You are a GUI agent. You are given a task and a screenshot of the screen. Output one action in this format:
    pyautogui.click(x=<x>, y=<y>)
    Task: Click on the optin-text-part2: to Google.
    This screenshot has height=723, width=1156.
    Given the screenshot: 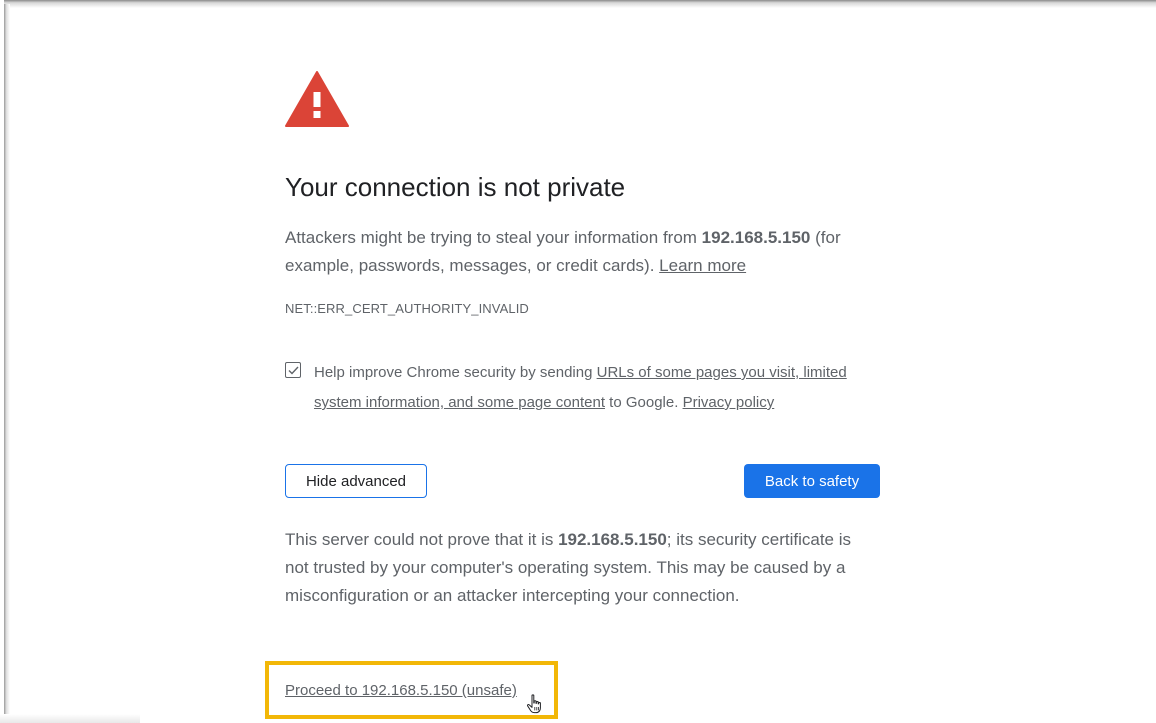 What is the action you would take?
    pyautogui.click(x=644, y=402)
    